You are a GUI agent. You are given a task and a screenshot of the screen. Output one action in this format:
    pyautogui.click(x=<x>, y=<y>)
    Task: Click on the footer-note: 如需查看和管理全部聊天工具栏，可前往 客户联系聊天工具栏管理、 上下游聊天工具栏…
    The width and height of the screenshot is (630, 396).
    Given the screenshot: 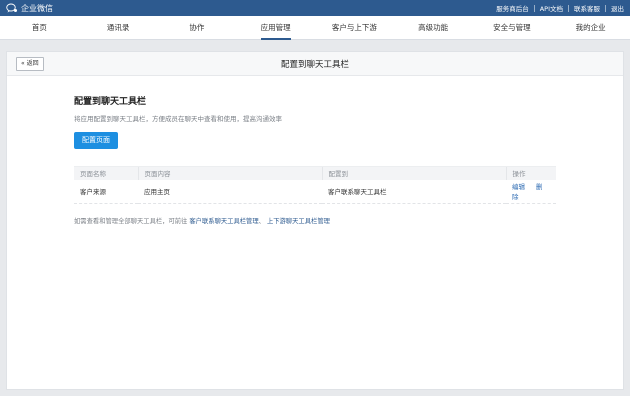 What is the action you would take?
    pyautogui.click(x=315, y=220)
    